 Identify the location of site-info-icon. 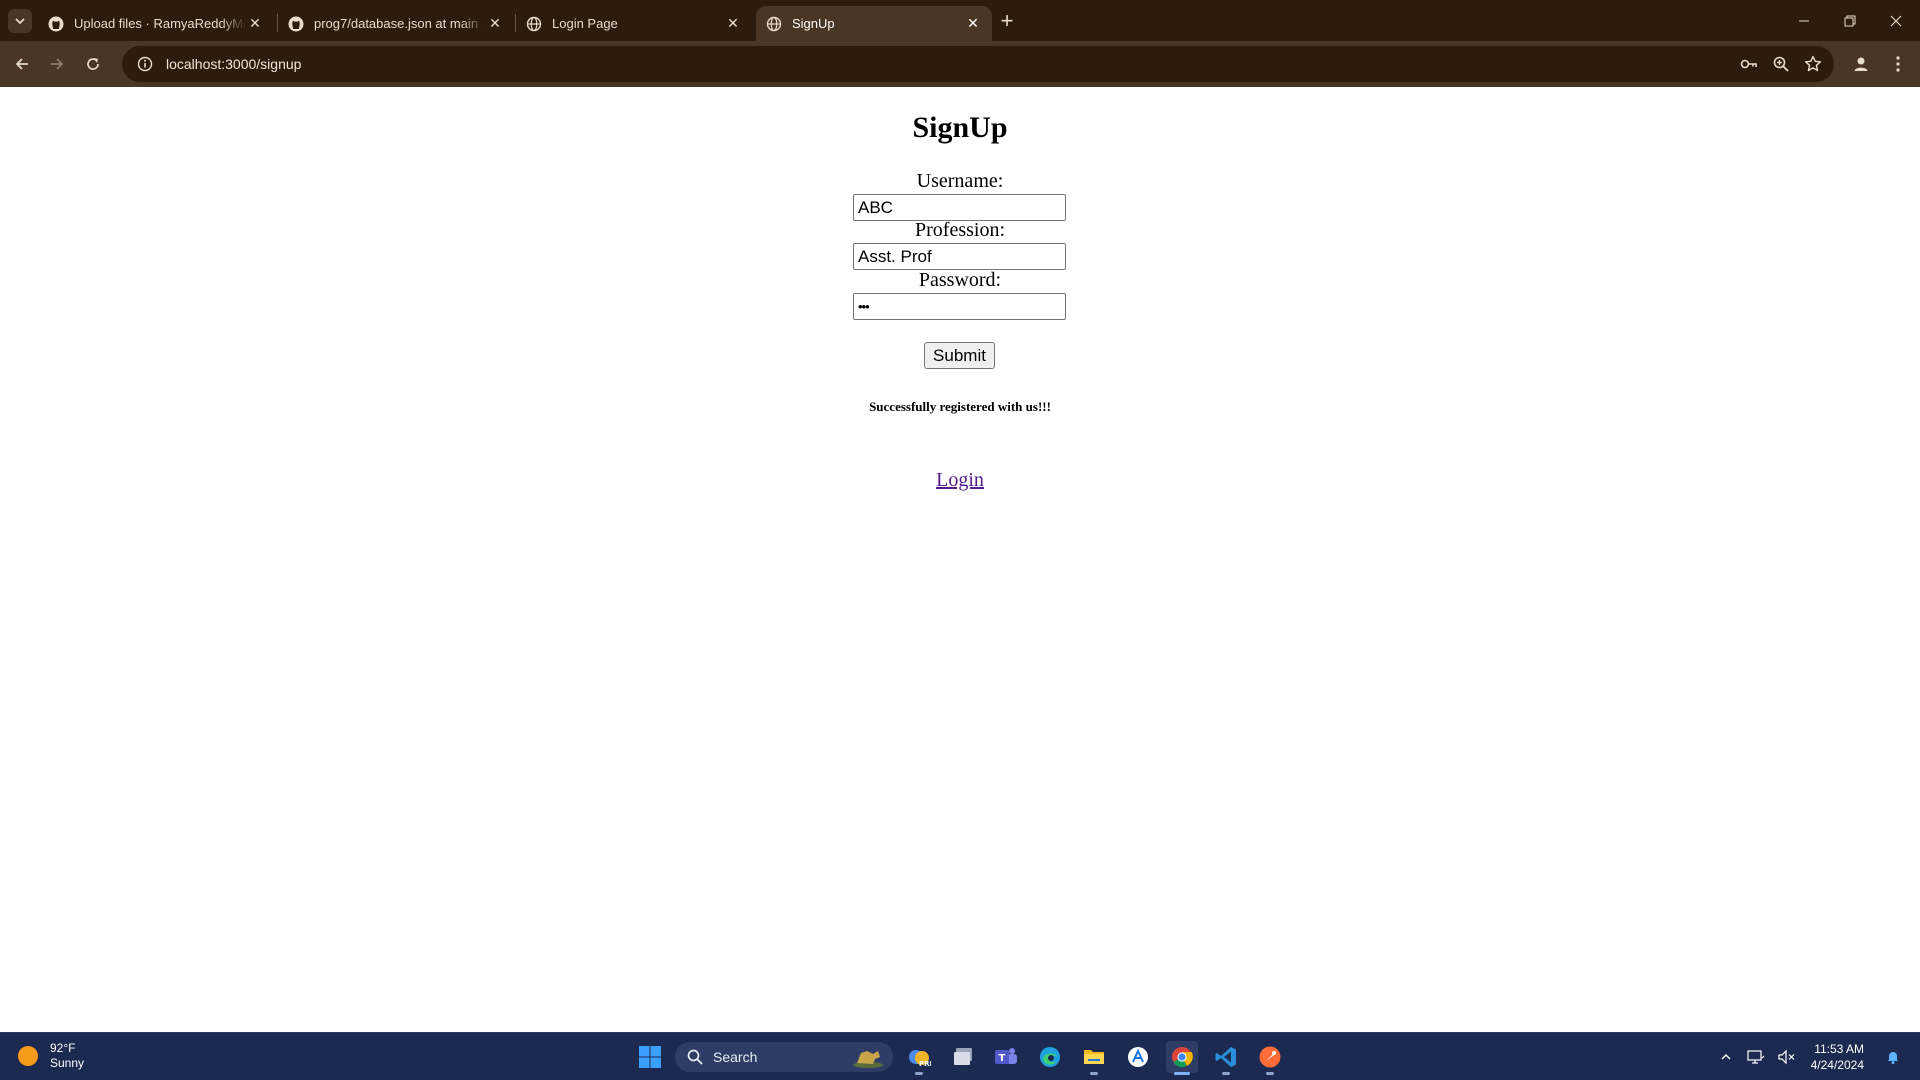
(145, 64).